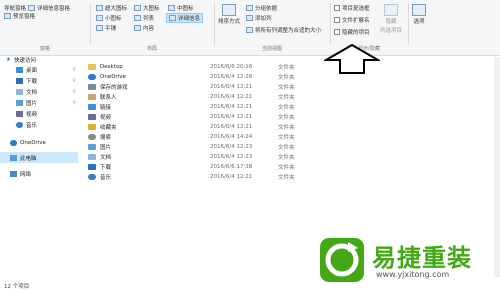 The height and width of the screenshot is (292, 500). I want to click on large-icons-button: 大图标, so click(147, 8).